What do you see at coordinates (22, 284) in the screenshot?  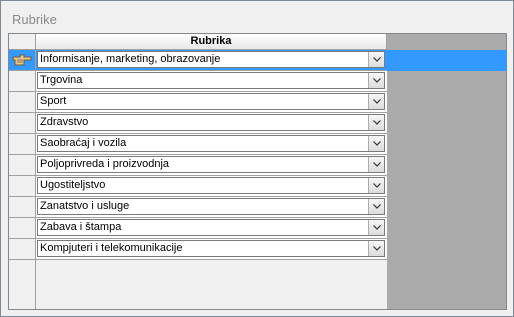 I see `new-row-selector` at bounding box center [22, 284].